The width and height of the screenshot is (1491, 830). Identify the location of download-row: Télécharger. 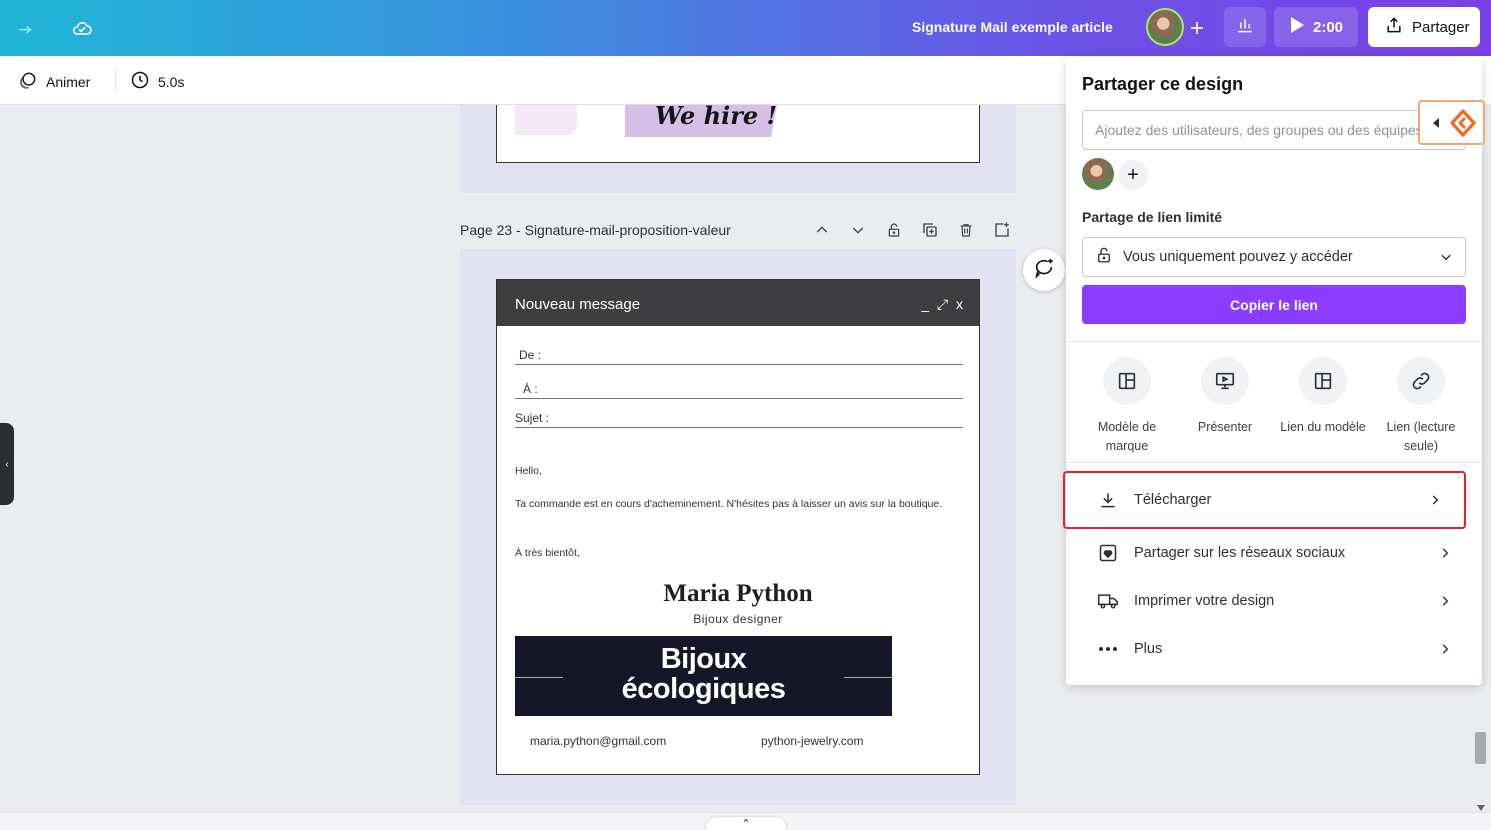
(1264, 500).